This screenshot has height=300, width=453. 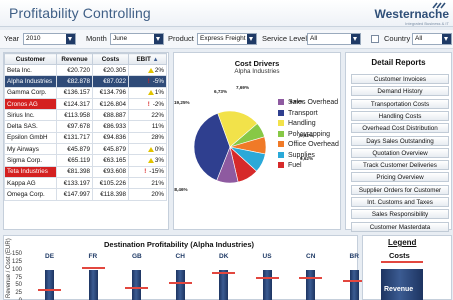 What do you see at coordinates (419, 38) in the screenshot?
I see `country-value: All` at bounding box center [419, 38].